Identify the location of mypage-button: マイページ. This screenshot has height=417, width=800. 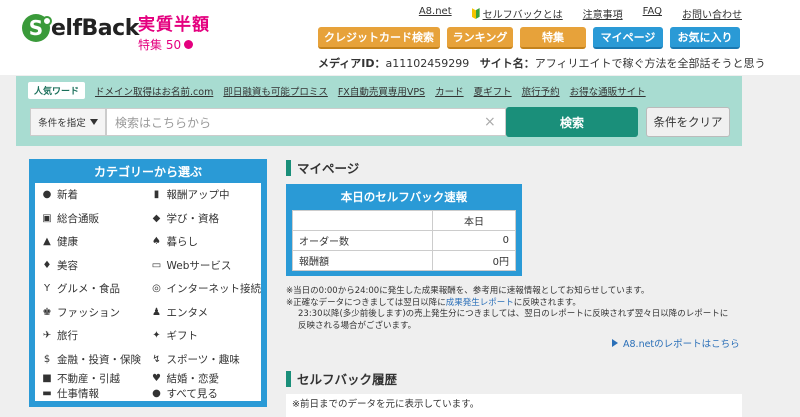
(628, 38).